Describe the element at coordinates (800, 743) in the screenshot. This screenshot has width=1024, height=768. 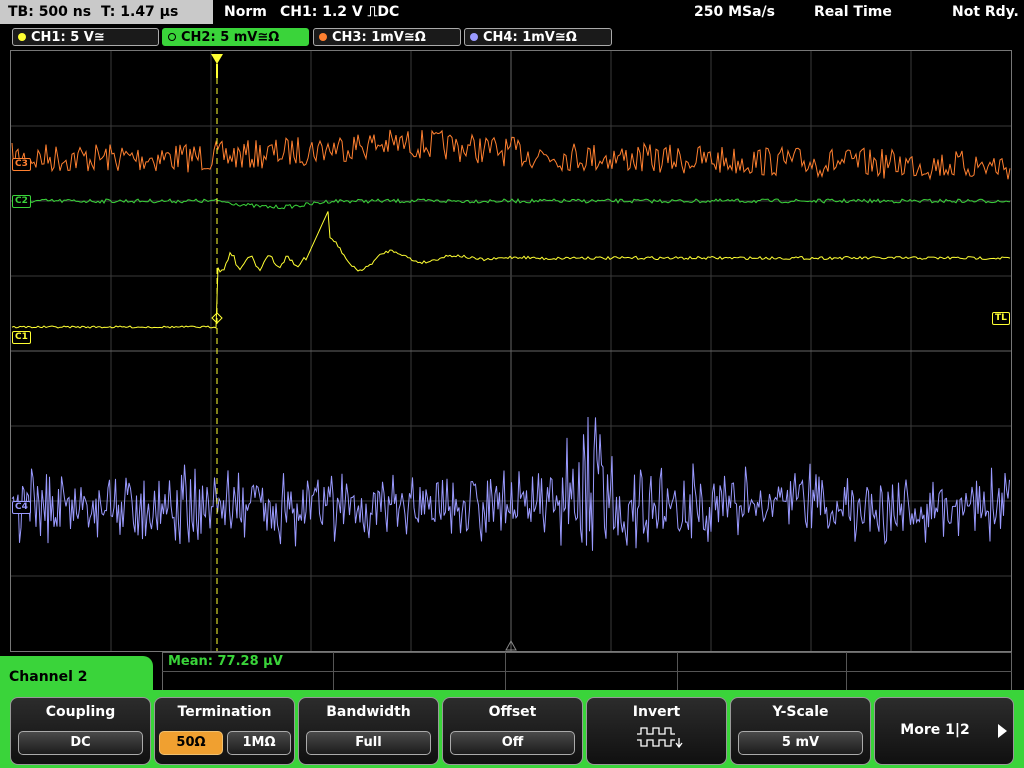
I see `yscale-value: 5 mV` at that location.